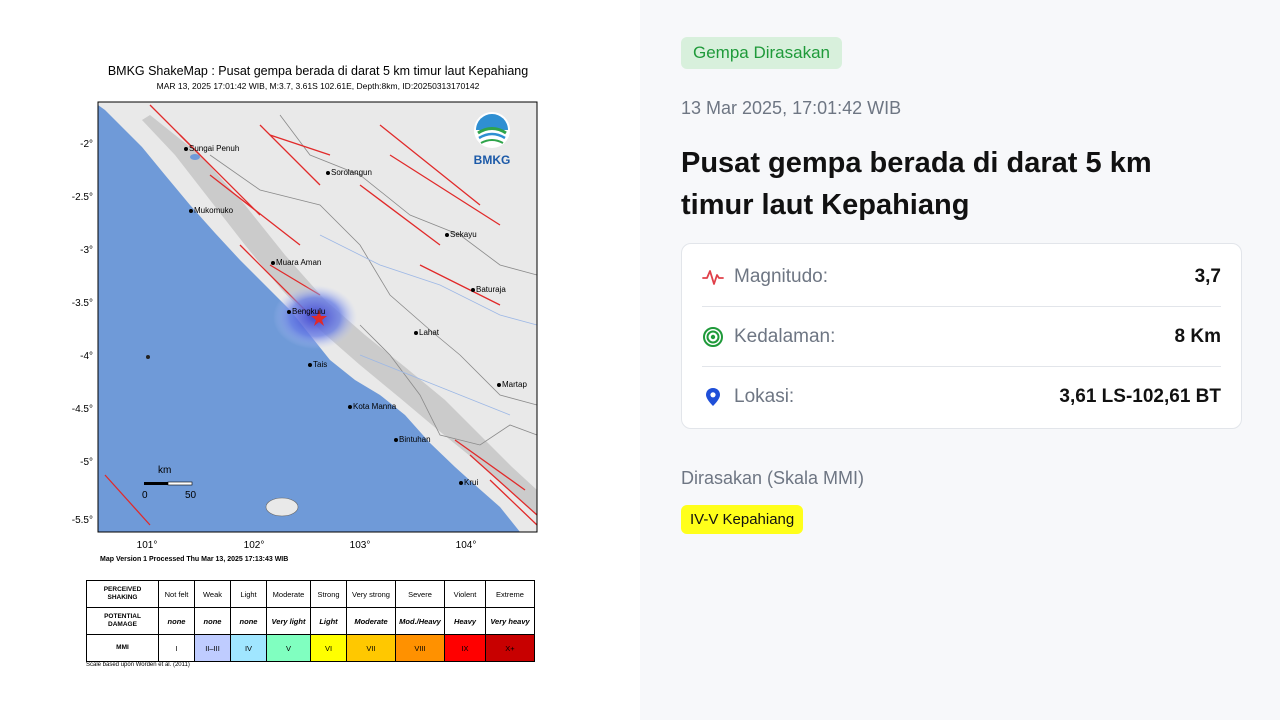  Describe the element at coordinates (214, 148) in the screenshot. I see `city-label: Sungai Penuh` at that location.